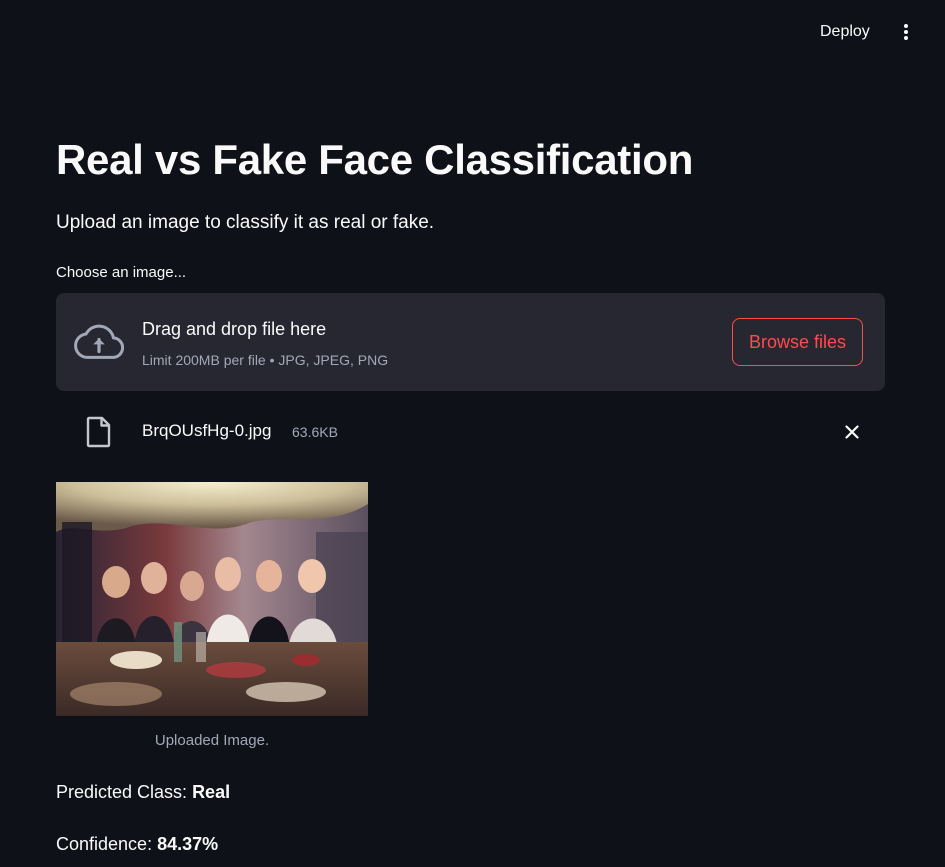 This screenshot has height=867, width=945. I want to click on uploaded-file-name: BrqOUsfHg-0.jpg, so click(207, 430).